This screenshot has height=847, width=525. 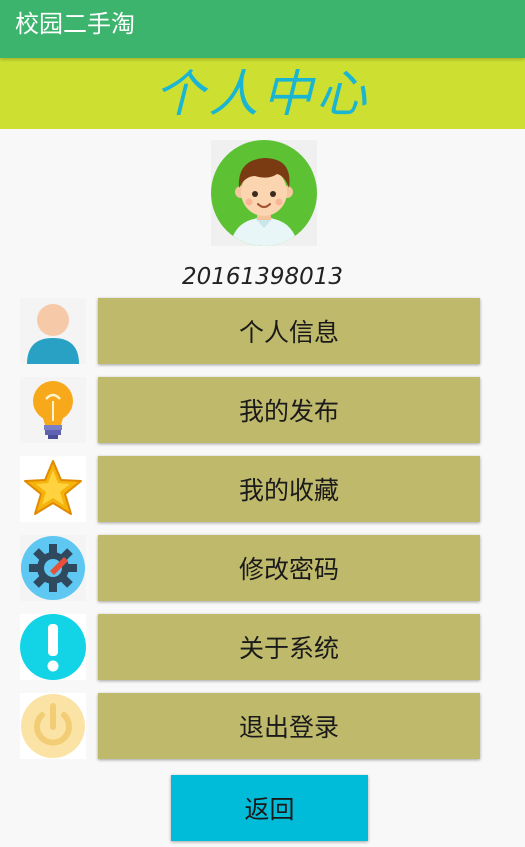 I want to click on page-title: 个人中心, so click(x=262, y=94).